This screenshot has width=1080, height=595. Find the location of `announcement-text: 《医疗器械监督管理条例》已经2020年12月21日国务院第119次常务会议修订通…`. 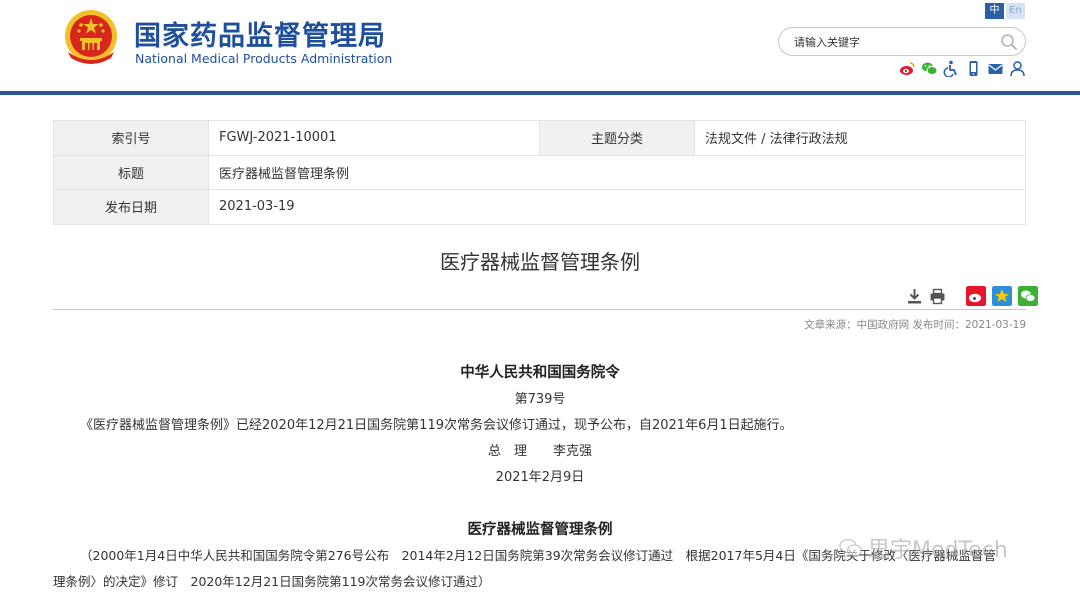

announcement-text: 《医疗器械监督管理条例》已经2020年12月21日国务院第119次常务会议修订通… is located at coordinates (436, 425).